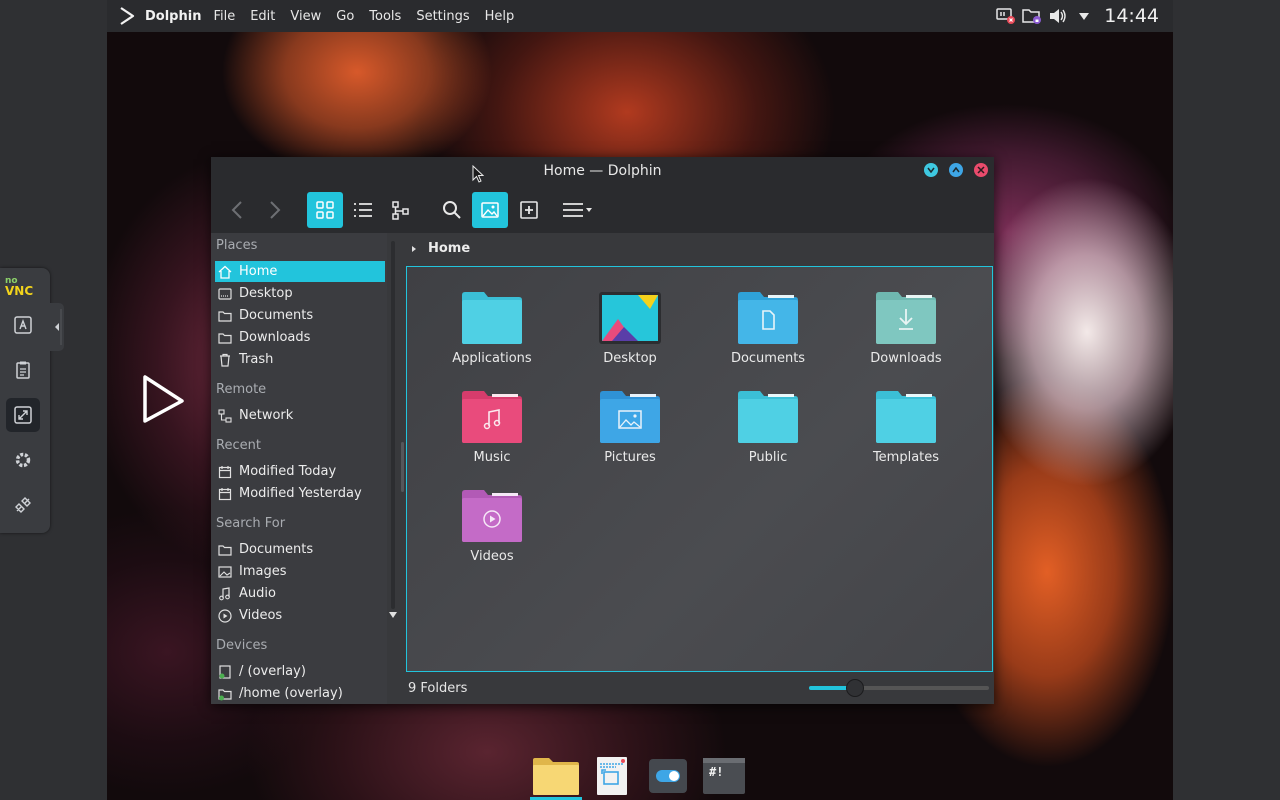 The height and width of the screenshot is (800, 1280). I want to click on app-launcher-icon, so click(127, 16).